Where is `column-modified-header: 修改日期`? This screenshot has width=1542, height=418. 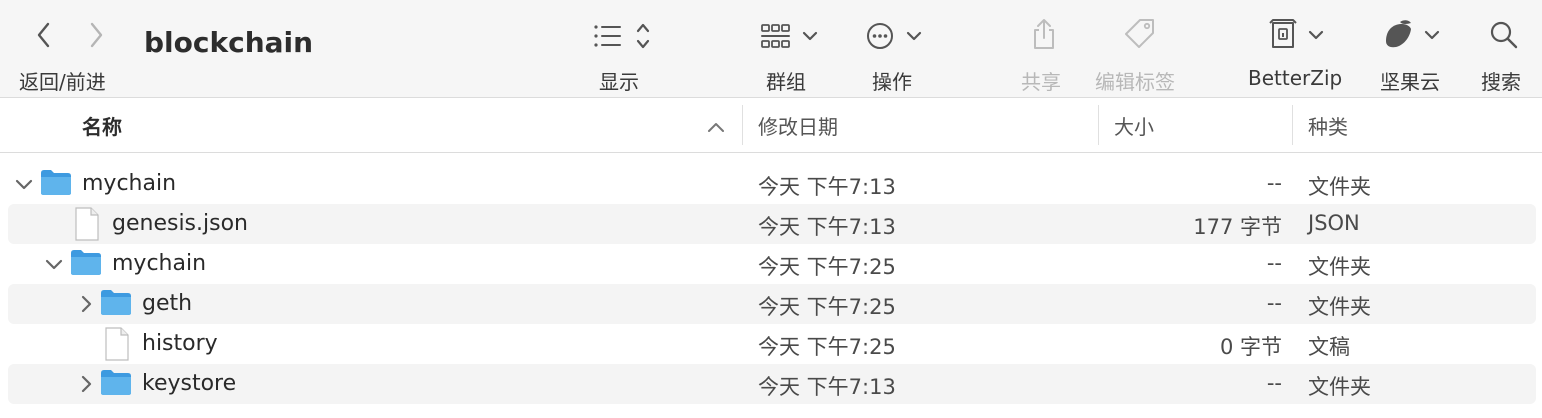
column-modified-header: 修改日期 is located at coordinates (798, 125).